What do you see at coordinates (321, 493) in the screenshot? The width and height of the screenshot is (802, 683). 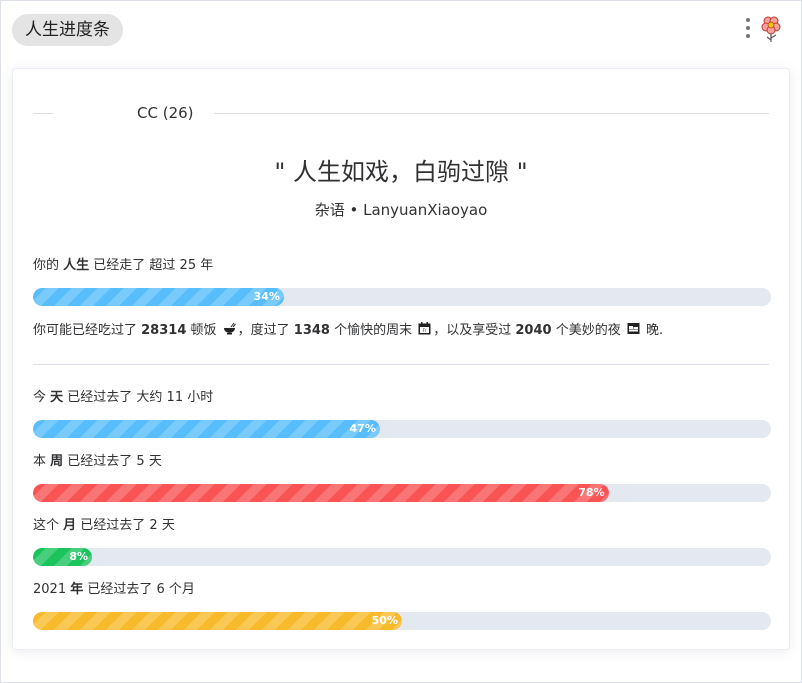 I see `week-progress-fill: 78%` at bounding box center [321, 493].